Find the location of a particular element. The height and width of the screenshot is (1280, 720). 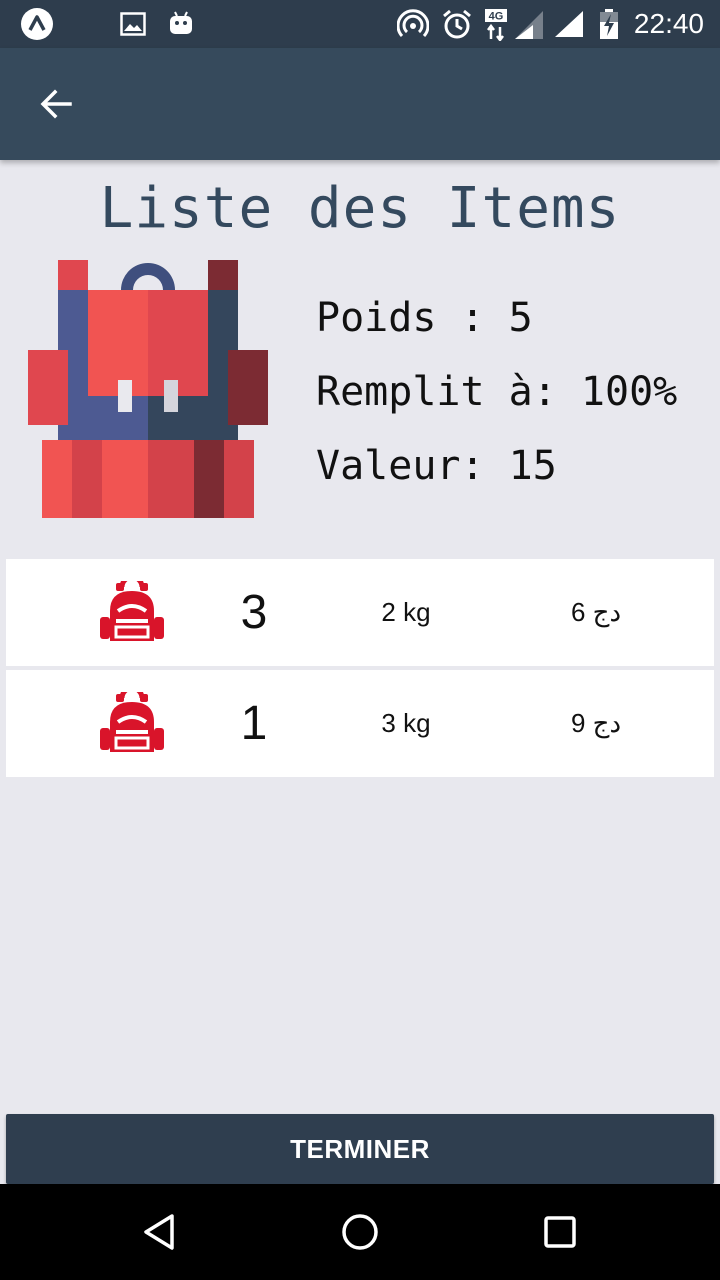

page-title: Liste des Items is located at coordinates (360, 208).